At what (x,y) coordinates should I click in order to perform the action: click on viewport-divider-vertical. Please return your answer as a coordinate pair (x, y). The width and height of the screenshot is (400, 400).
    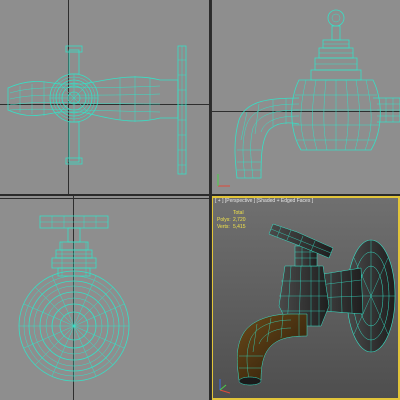
    Looking at the image, I should click on (210, 200).